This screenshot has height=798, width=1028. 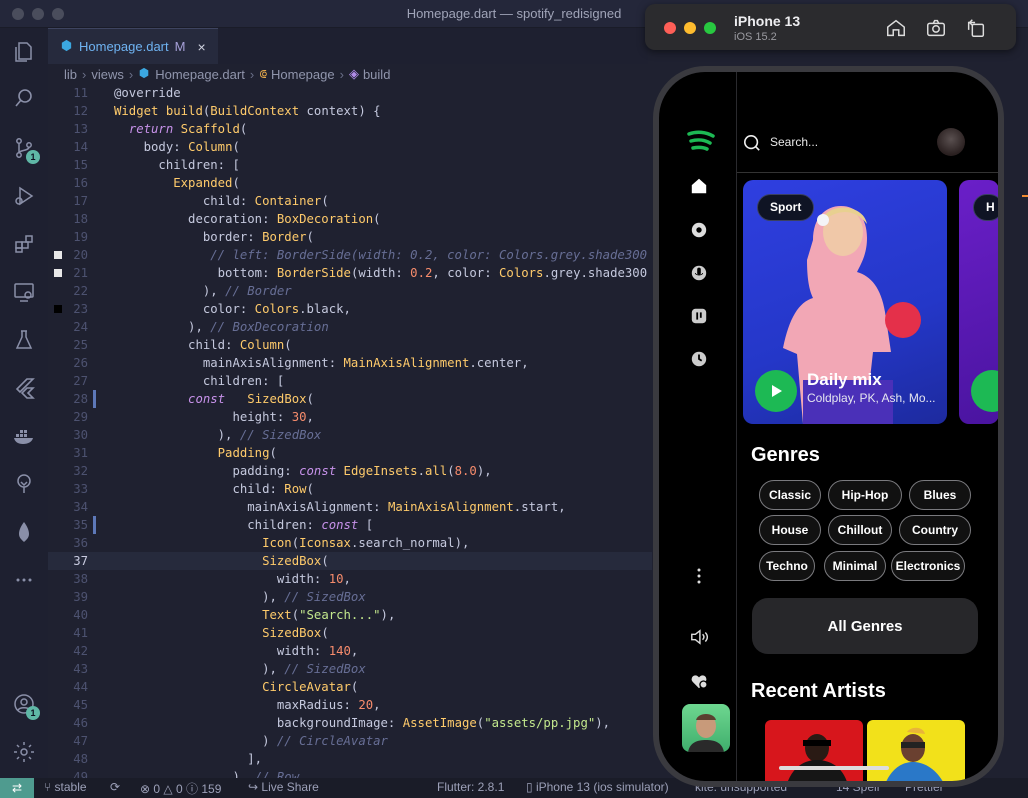 What do you see at coordinates (24, 244) in the screenshot?
I see `extensions-icon` at bounding box center [24, 244].